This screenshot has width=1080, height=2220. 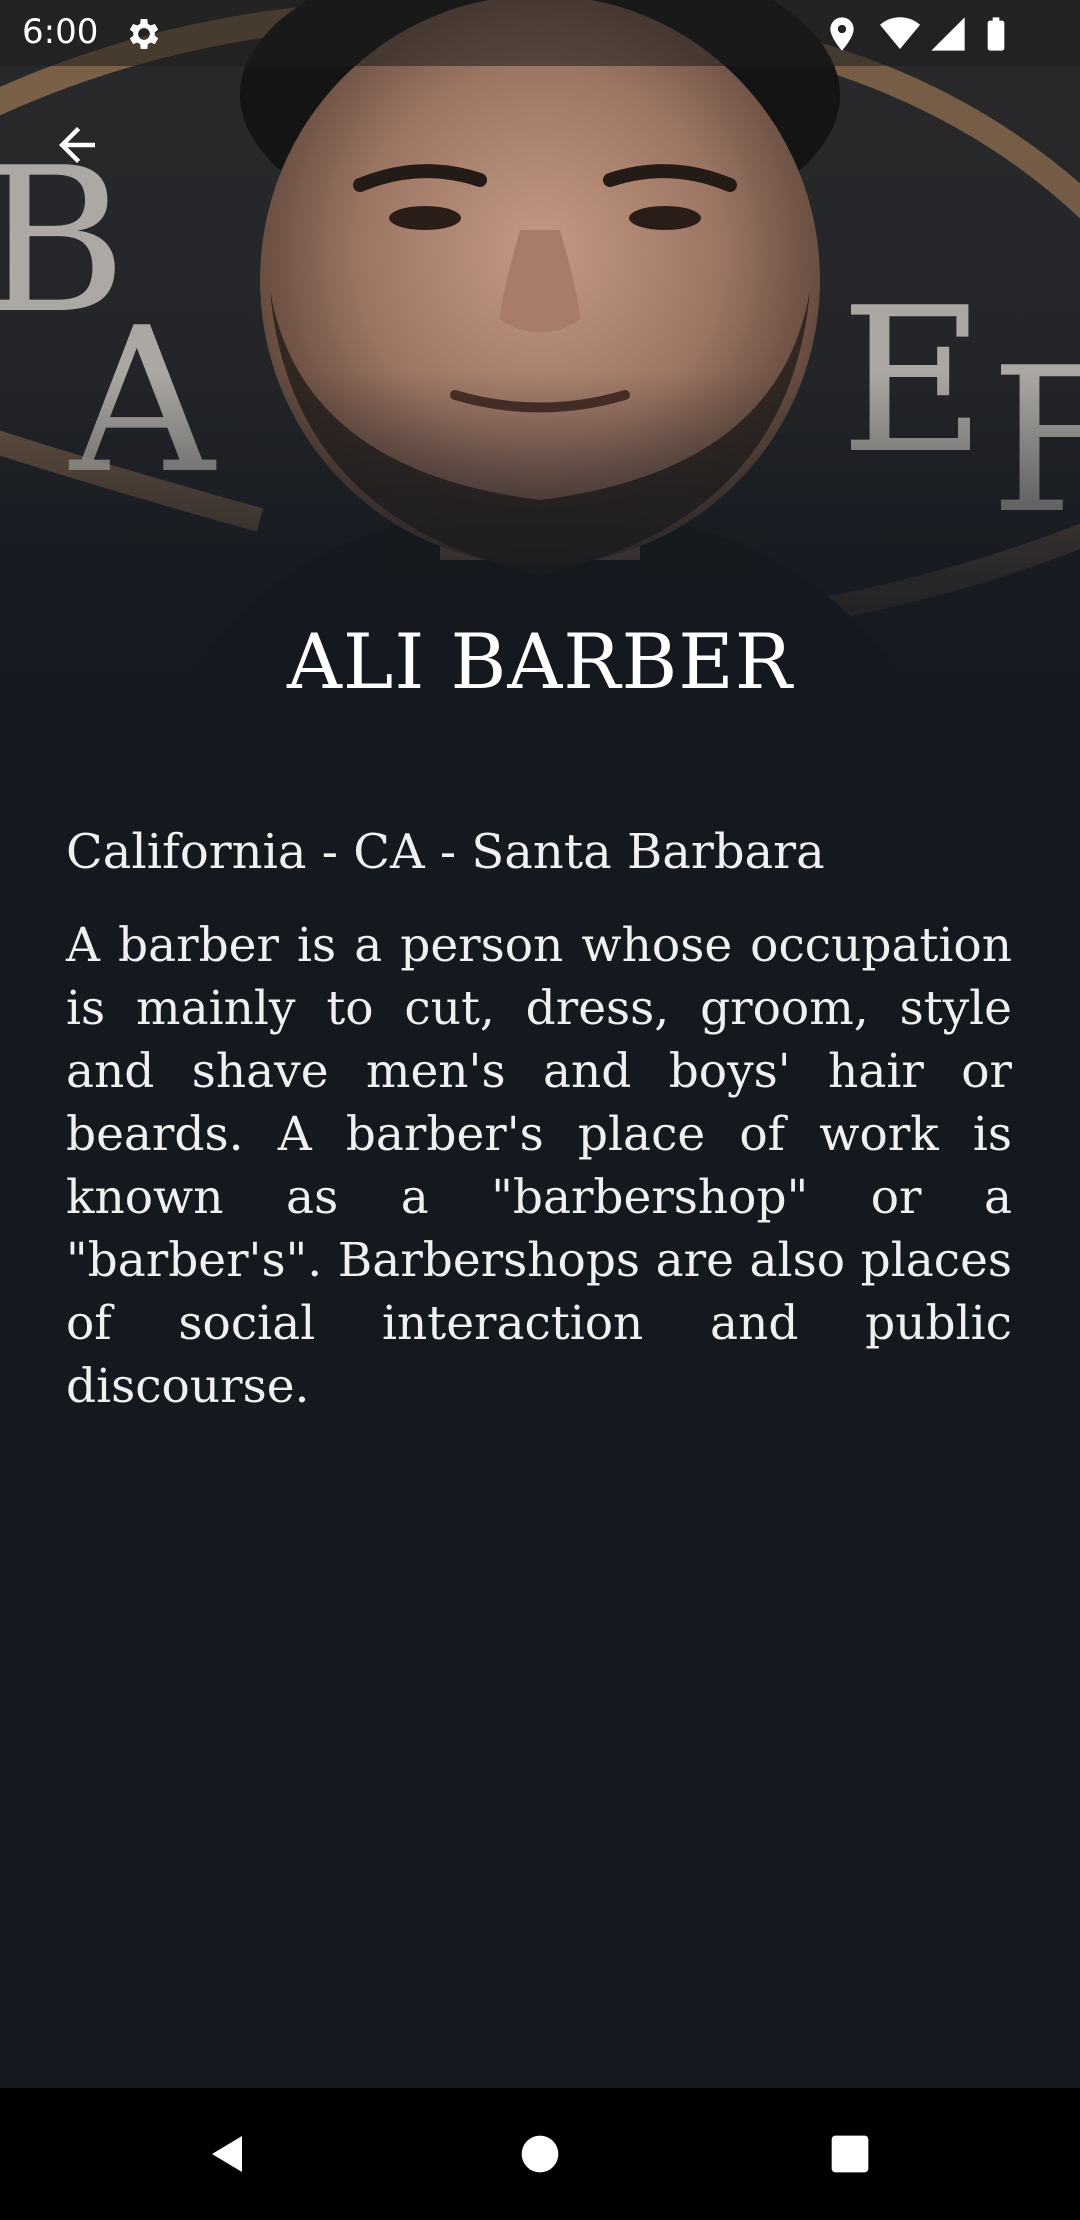 I want to click on nav-home-button, so click(x=540, y=2154).